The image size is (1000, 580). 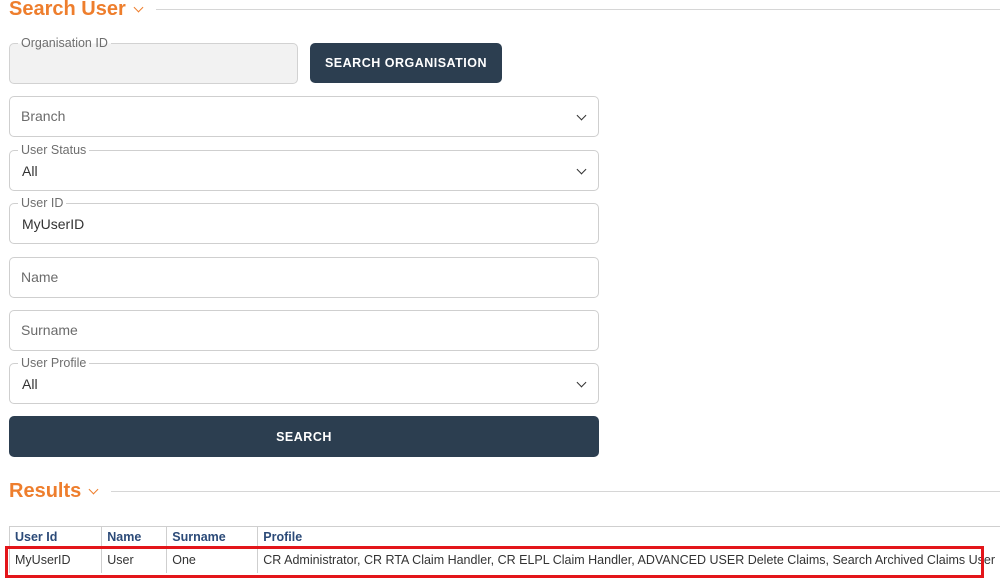 I want to click on cell-surname: One, so click(x=212, y=559).